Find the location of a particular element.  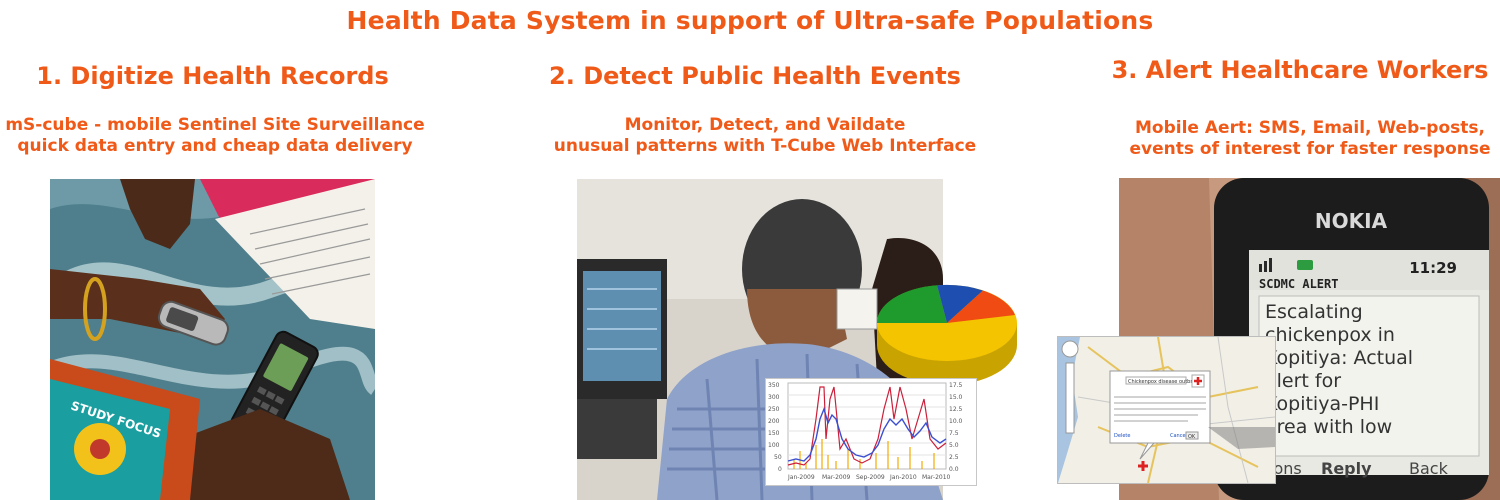

sms-line: alert for is located at coordinates (1303, 381).